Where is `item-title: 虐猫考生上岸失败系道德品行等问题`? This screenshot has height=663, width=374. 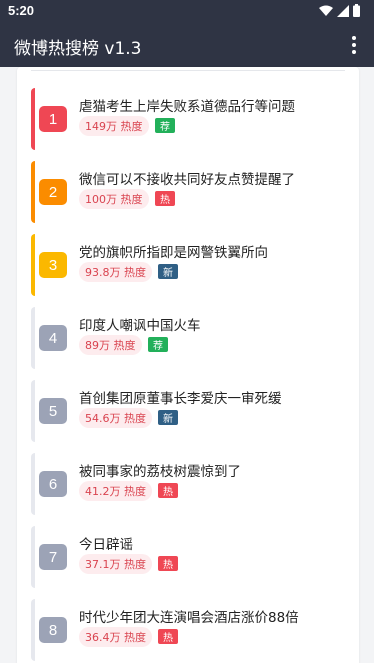
item-title: 虐猫考生上岸失败系道德品行等问题 is located at coordinates (187, 105).